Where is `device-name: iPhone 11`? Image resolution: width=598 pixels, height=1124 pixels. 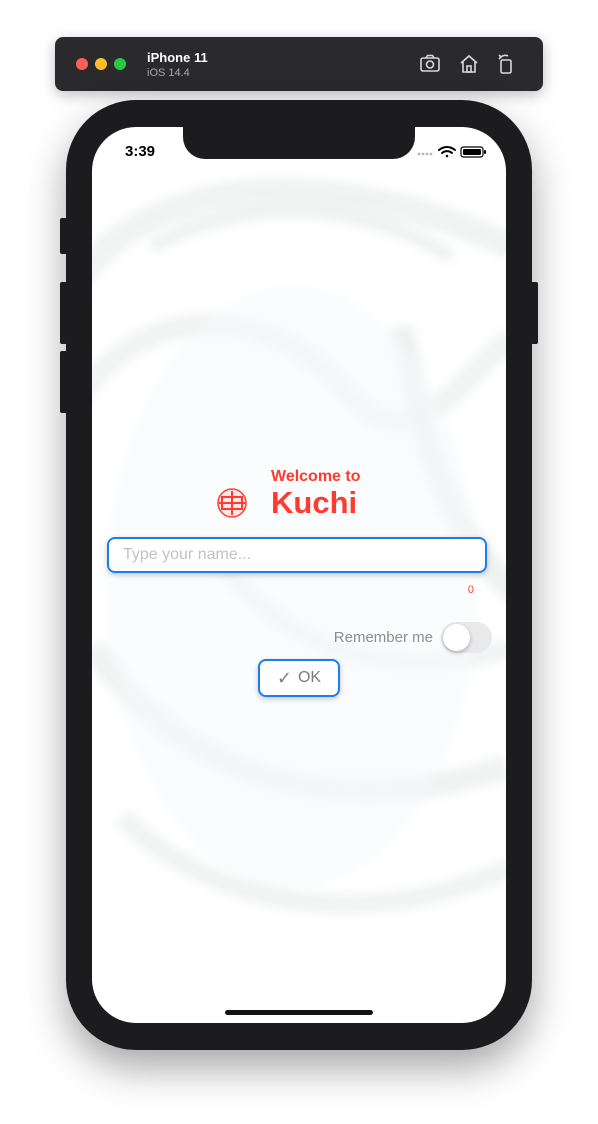 device-name: iPhone 11 is located at coordinates (177, 57).